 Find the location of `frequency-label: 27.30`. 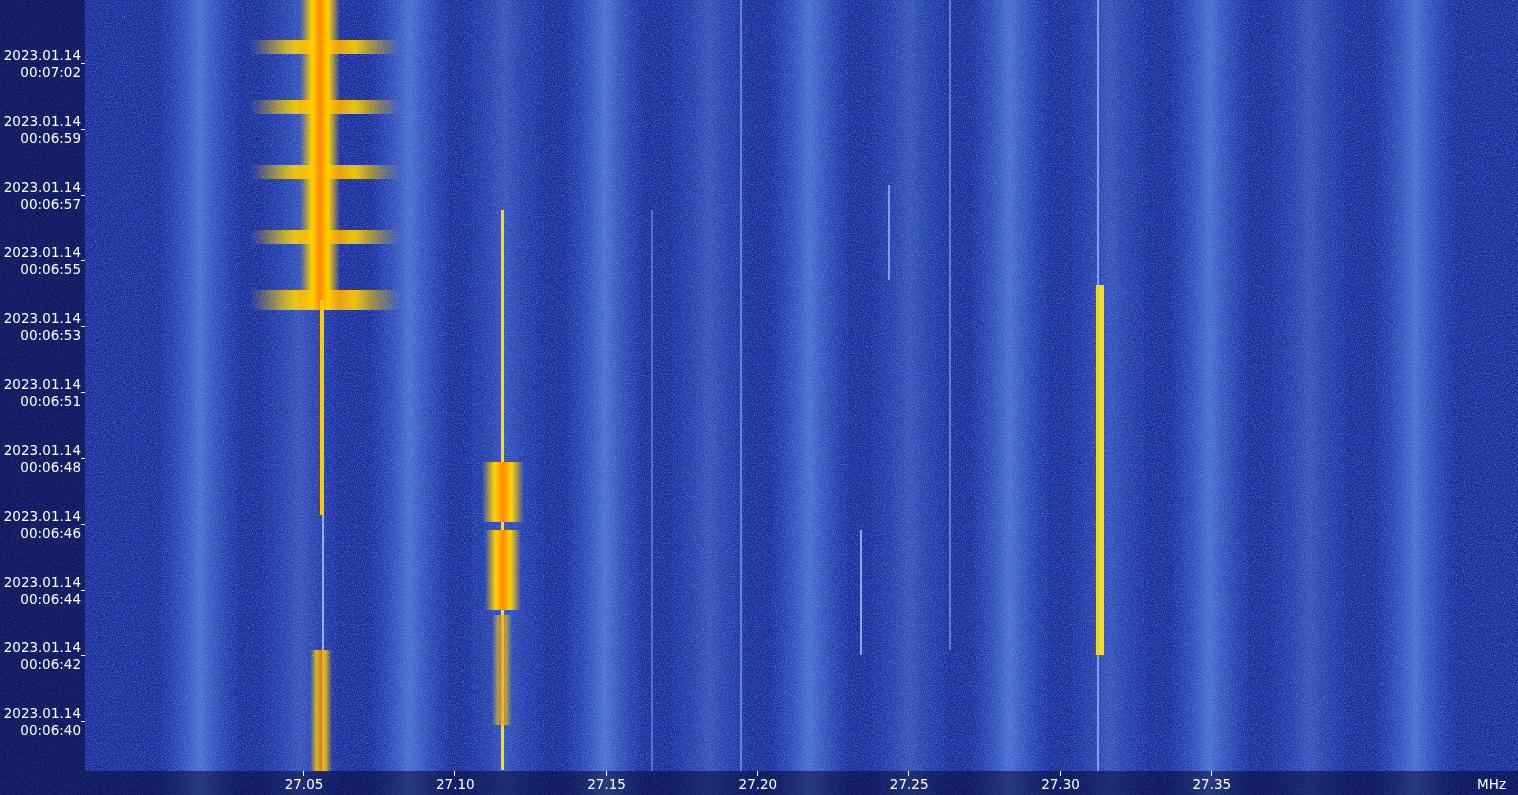

frequency-label: 27.30 is located at coordinates (1060, 784).